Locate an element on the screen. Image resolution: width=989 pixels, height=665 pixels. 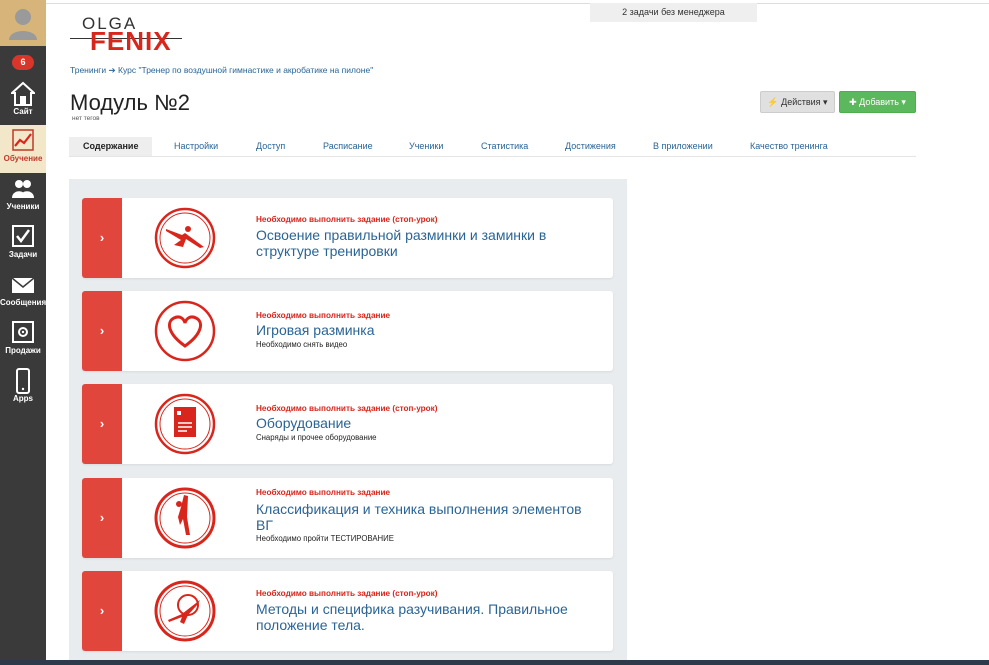
tab-in-app: В приложении is located at coordinates (683, 146).